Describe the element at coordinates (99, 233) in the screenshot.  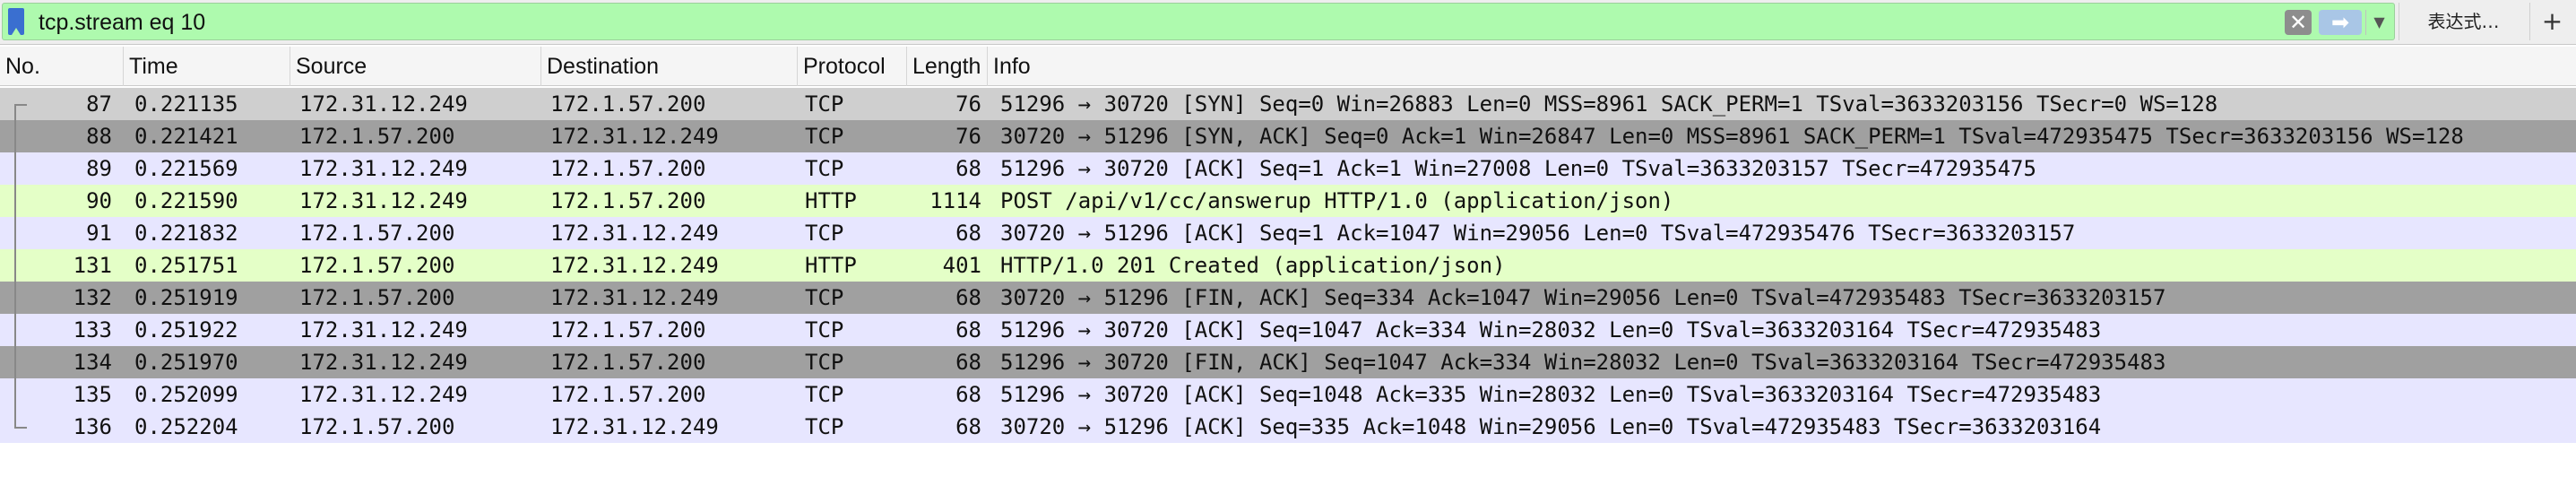
I see `number-cell: 91` at that location.